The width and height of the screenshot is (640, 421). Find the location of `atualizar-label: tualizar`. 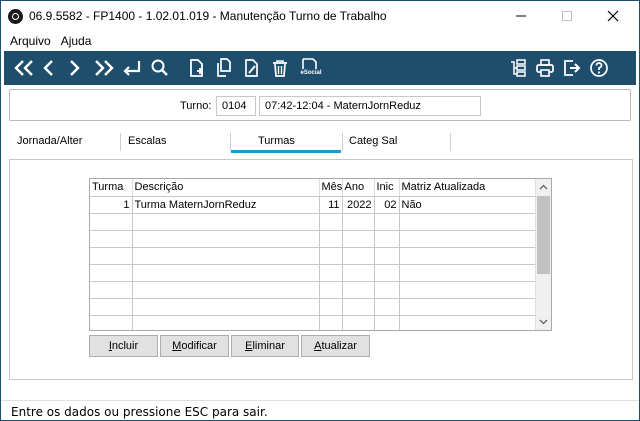

atualizar-label: tualizar is located at coordinates (339, 346).